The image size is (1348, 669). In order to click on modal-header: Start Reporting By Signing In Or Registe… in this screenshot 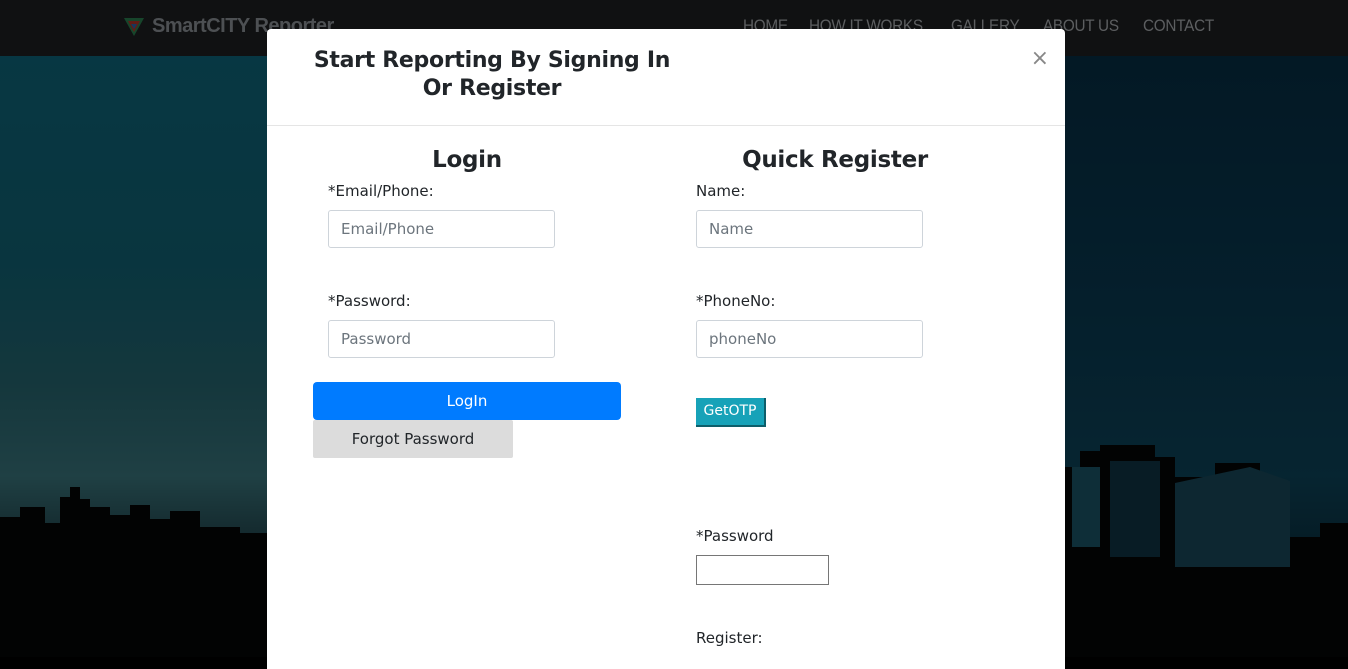, I will do `click(666, 77)`.